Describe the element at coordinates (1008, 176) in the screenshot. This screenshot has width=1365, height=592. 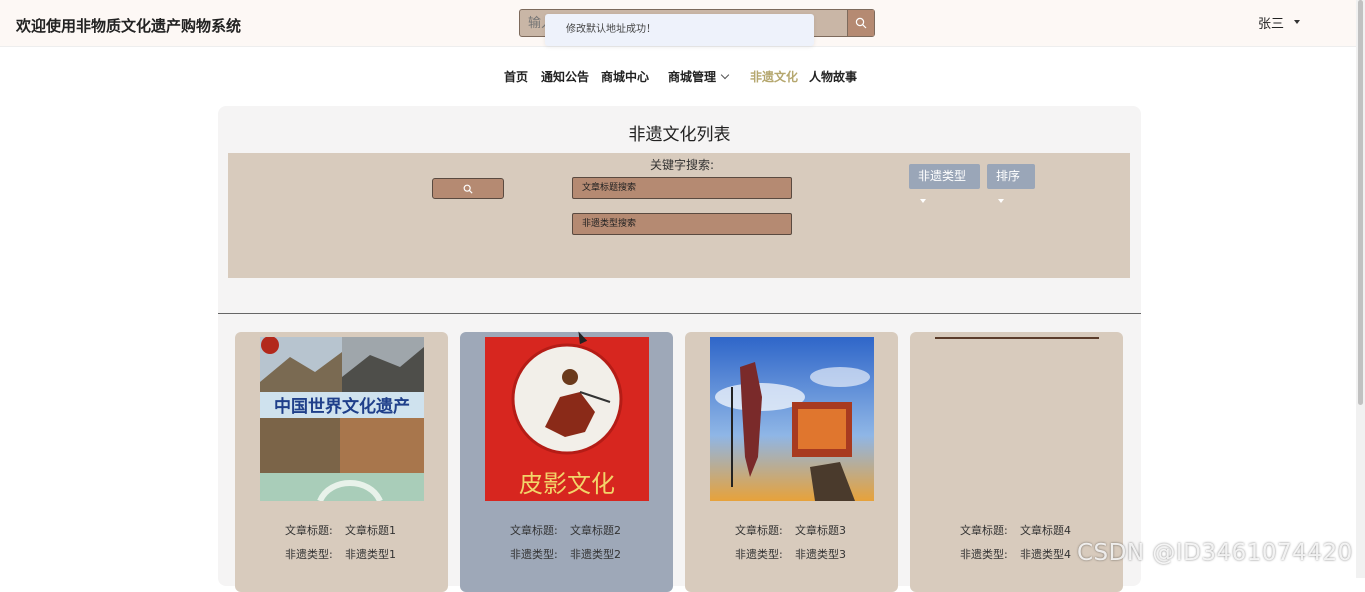
I see `sort-dropdown-label: 排序` at that location.